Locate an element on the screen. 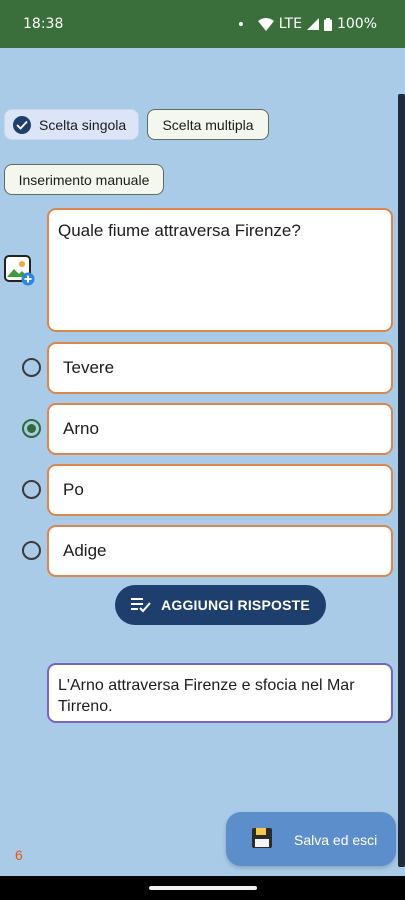  save-and-exit-button: Salva ed esci is located at coordinates (311, 839).